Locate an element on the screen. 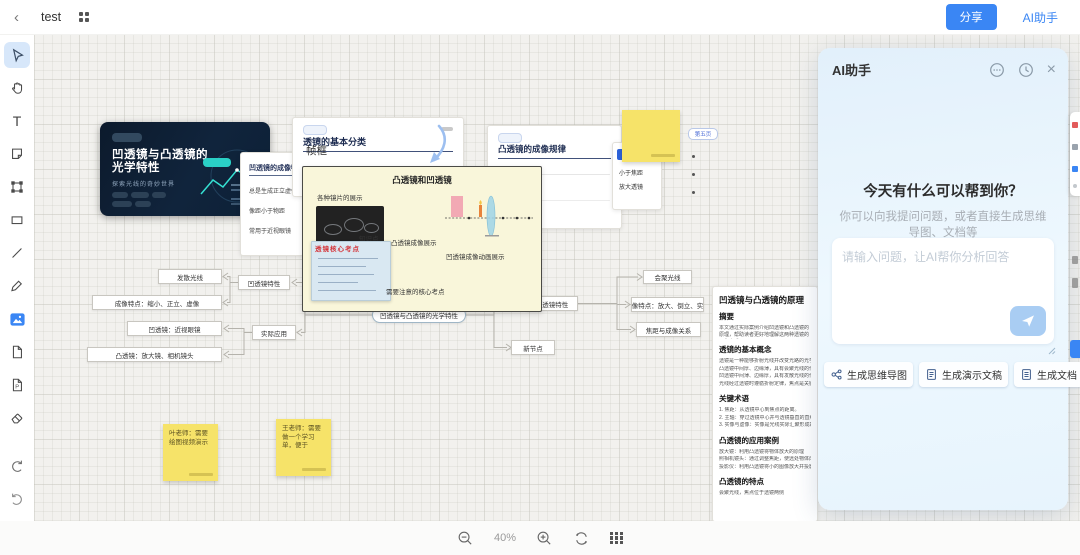 This screenshot has width=1080, height=555. doc-list-item: 会聚光线，焦点位于透镜两侧 is located at coordinates (752, 493).